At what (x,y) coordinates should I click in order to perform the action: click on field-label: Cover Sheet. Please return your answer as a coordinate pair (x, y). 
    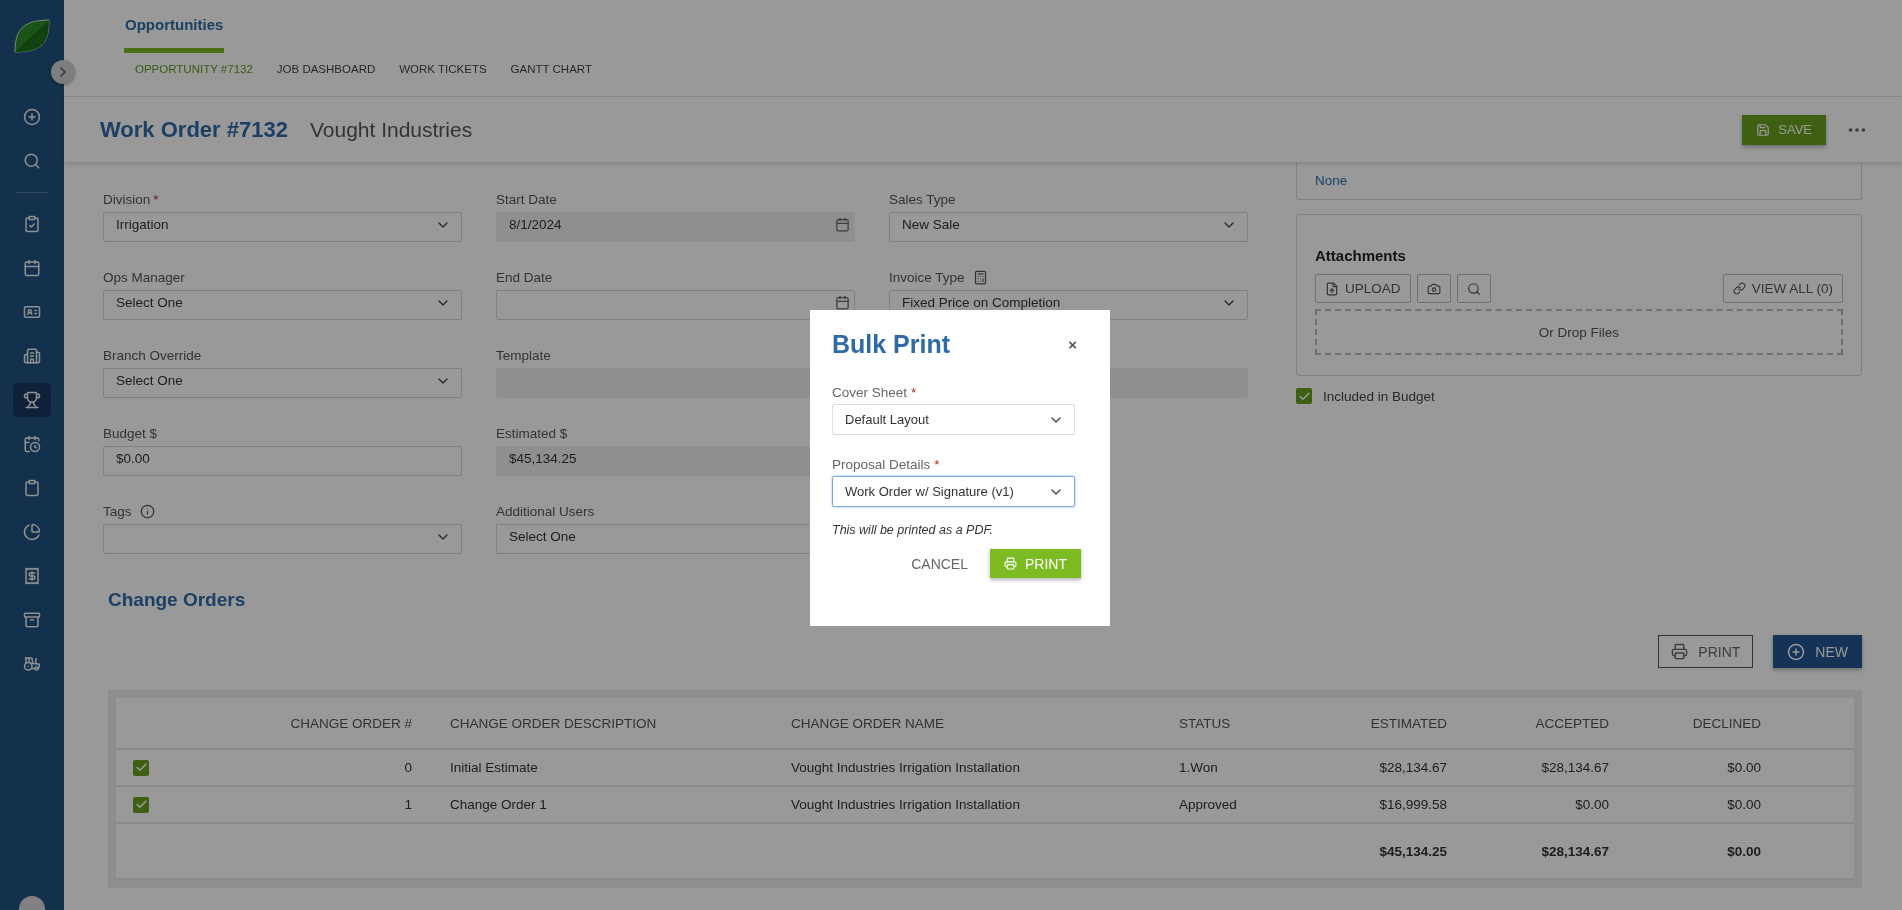
    Looking at the image, I should click on (870, 392).